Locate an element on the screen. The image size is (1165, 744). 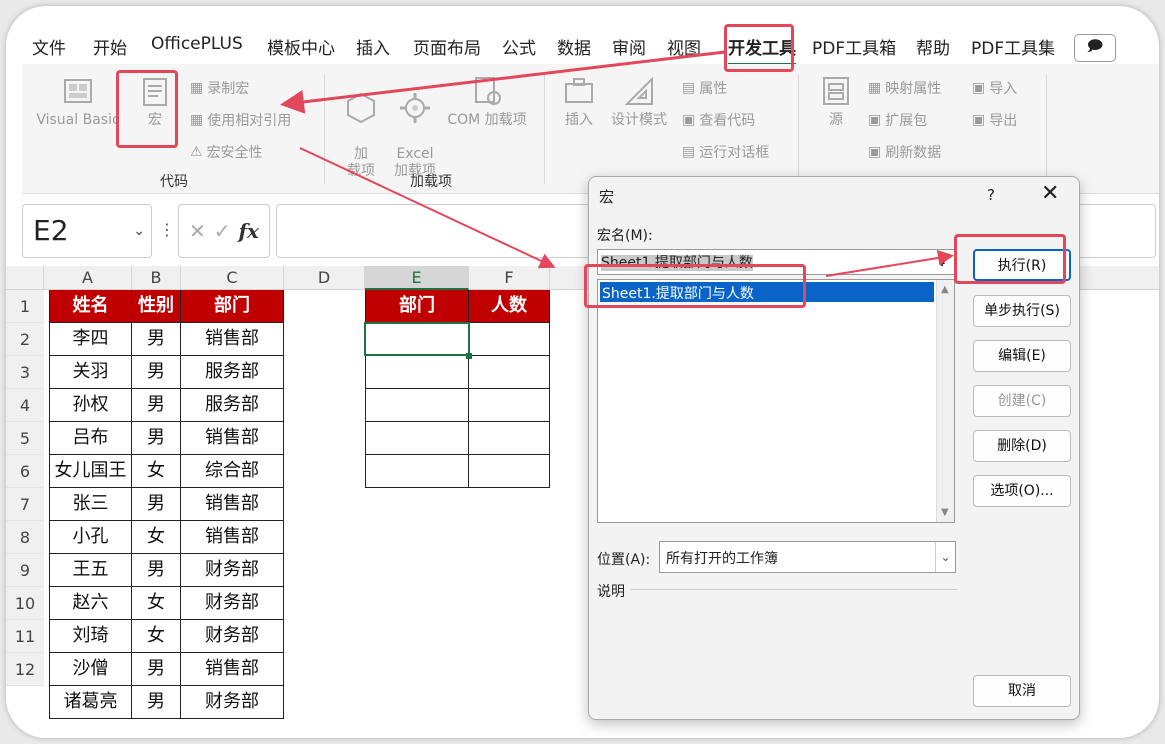
macro-security-button: ⚠ 宏安全性 is located at coordinates (226, 152).